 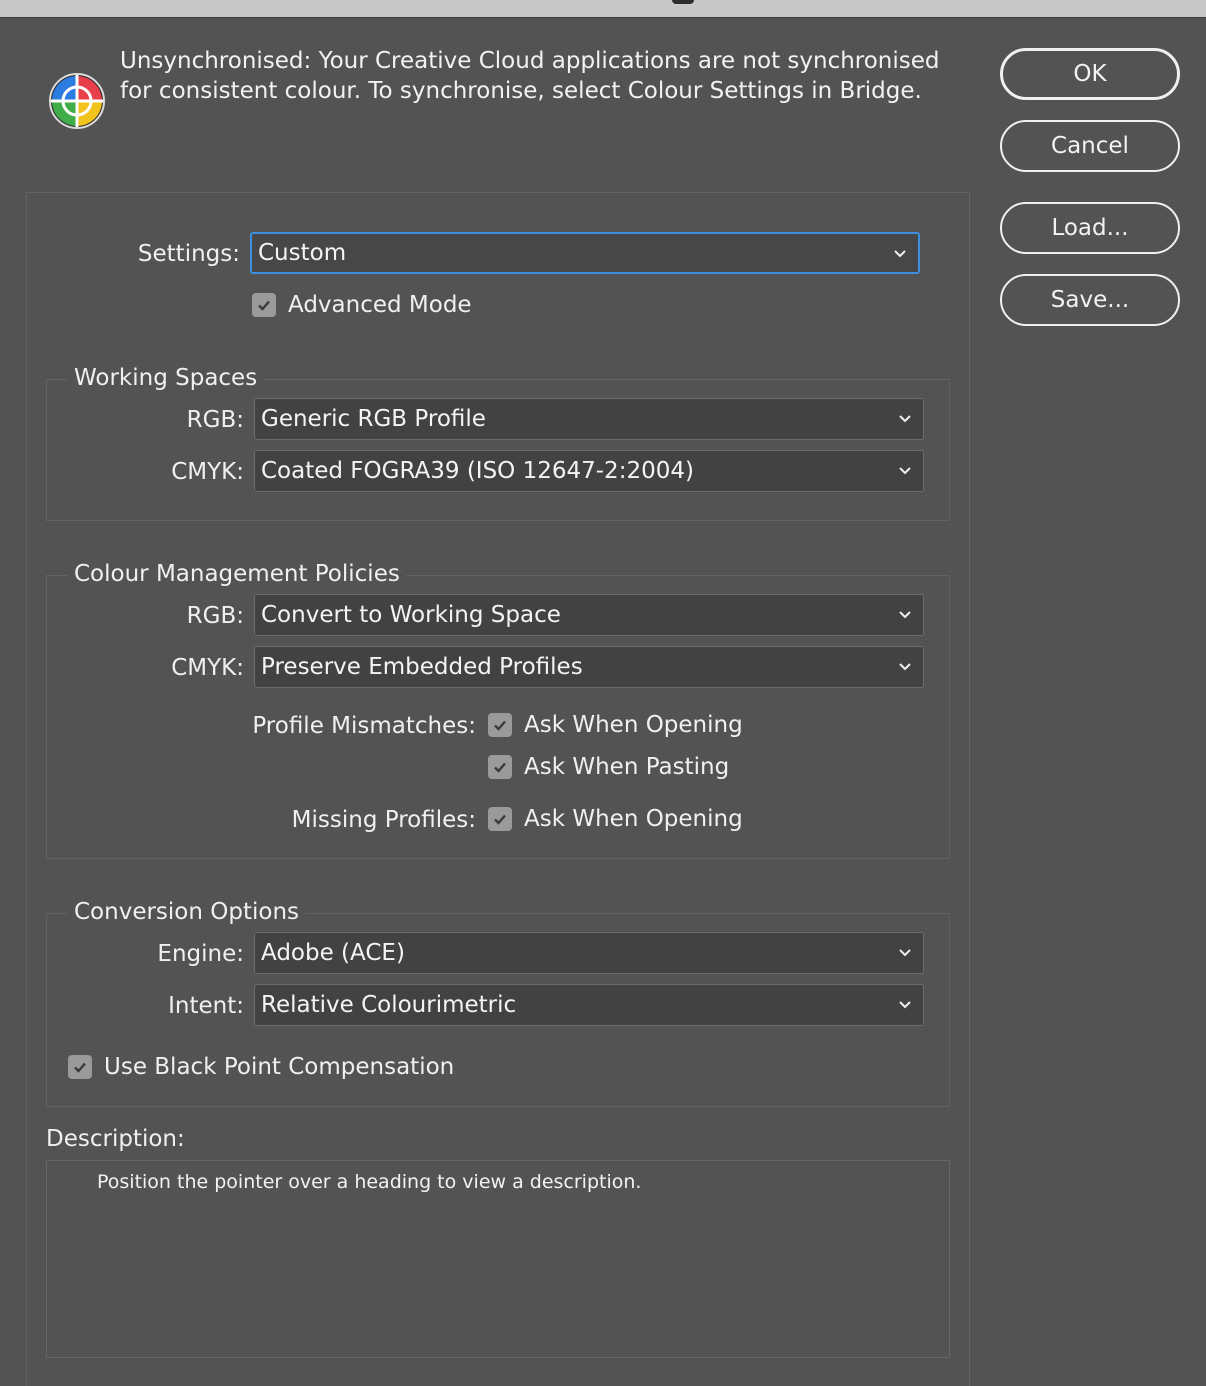 What do you see at coordinates (589, 953) in the screenshot?
I see `engine-select: Adobe (ACE)` at bounding box center [589, 953].